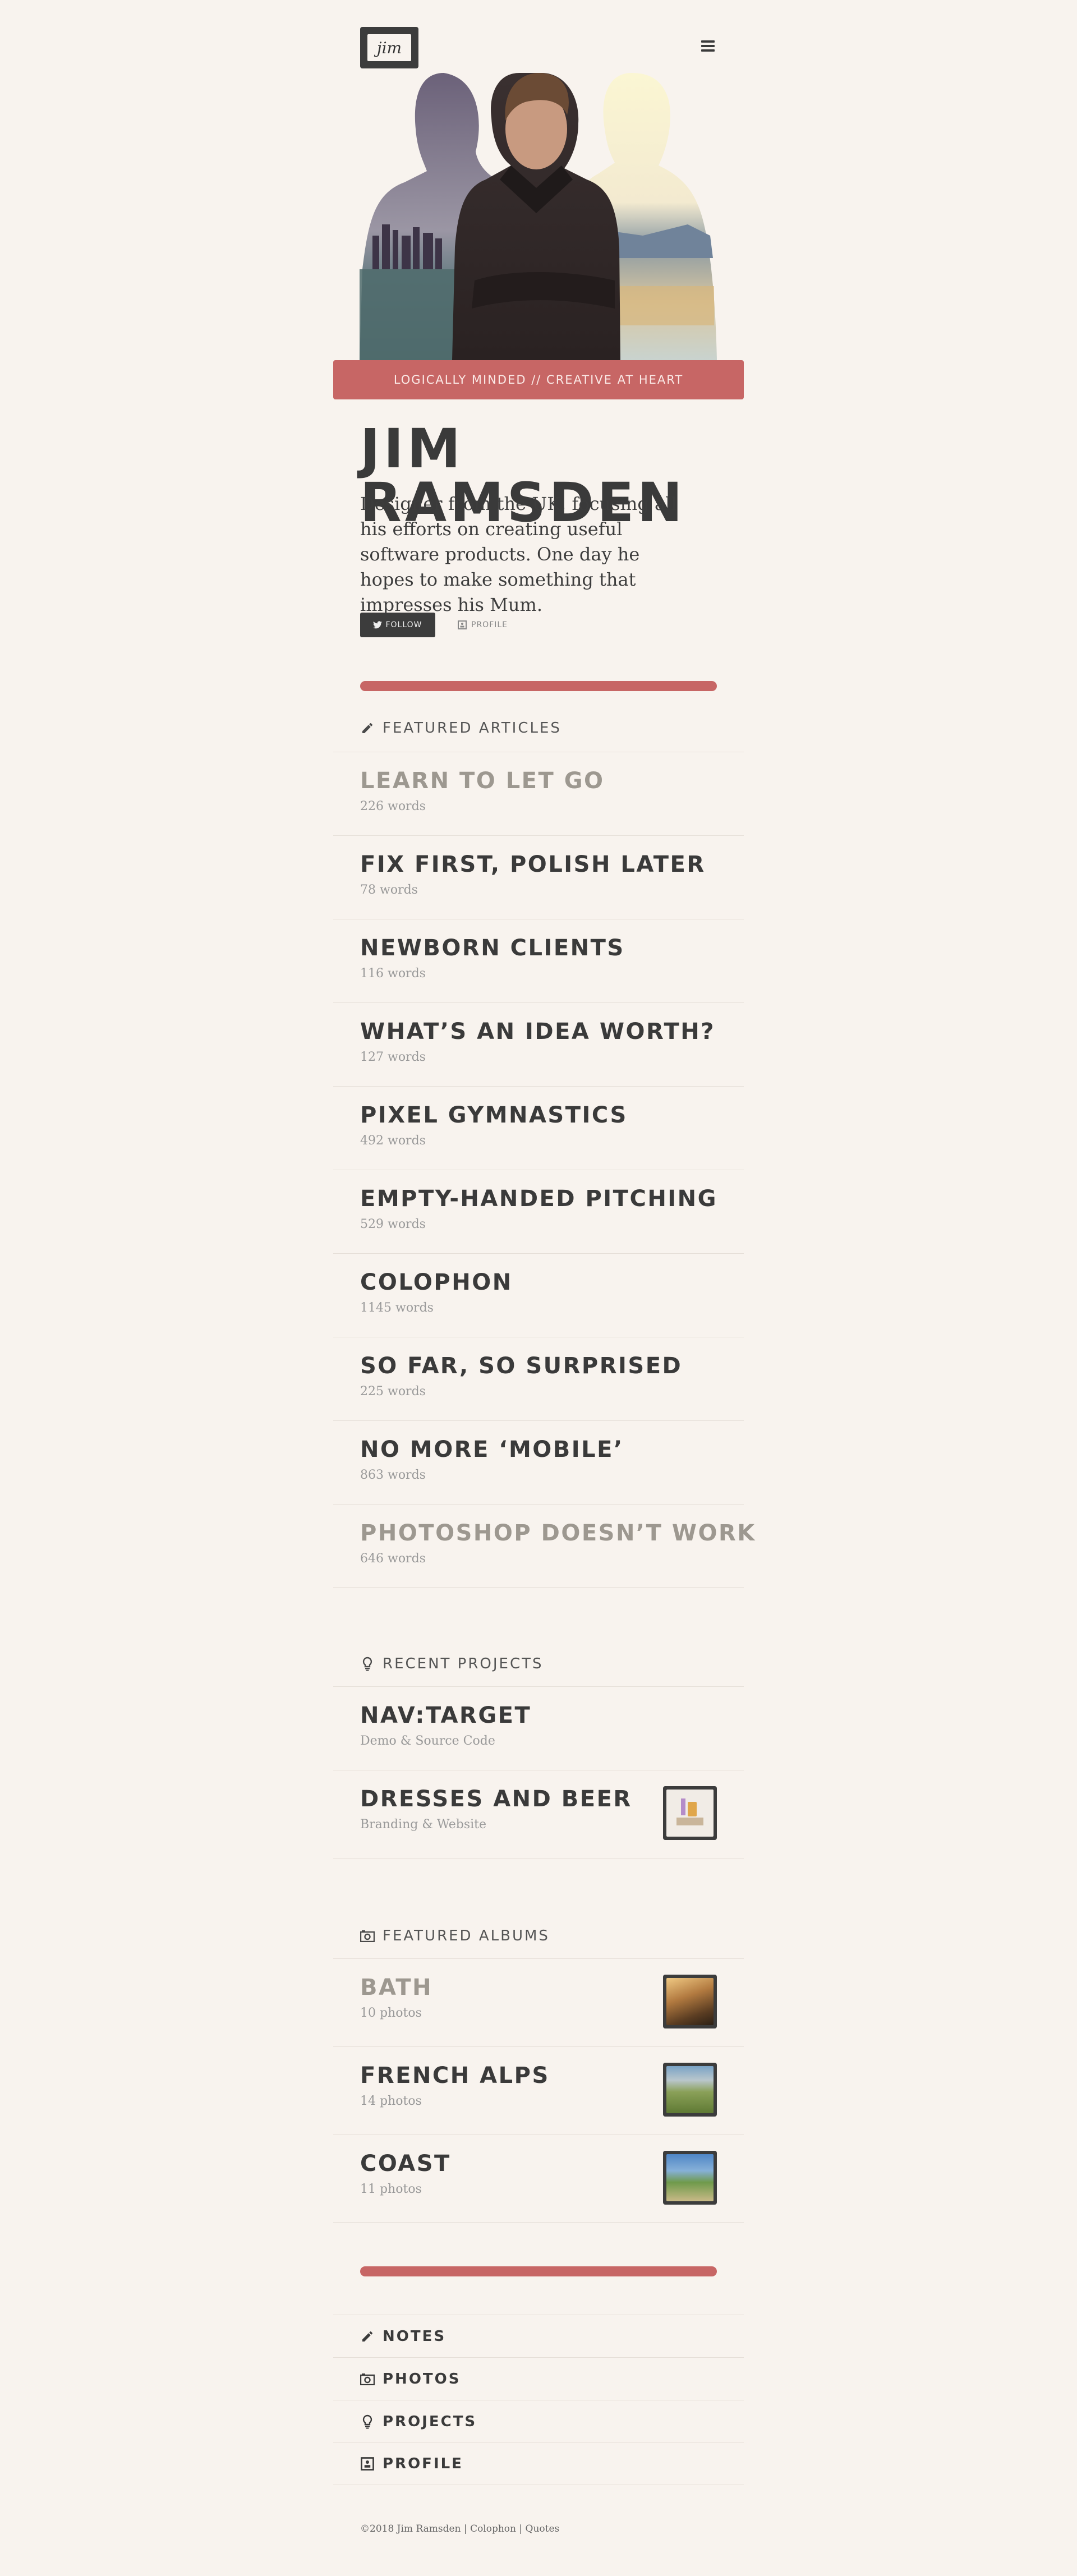 This screenshot has width=1077, height=2576. What do you see at coordinates (463, 1663) in the screenshot?
I see `recent-projects-label: RECENT PROJECTS` at bounding box center [463, 1663].